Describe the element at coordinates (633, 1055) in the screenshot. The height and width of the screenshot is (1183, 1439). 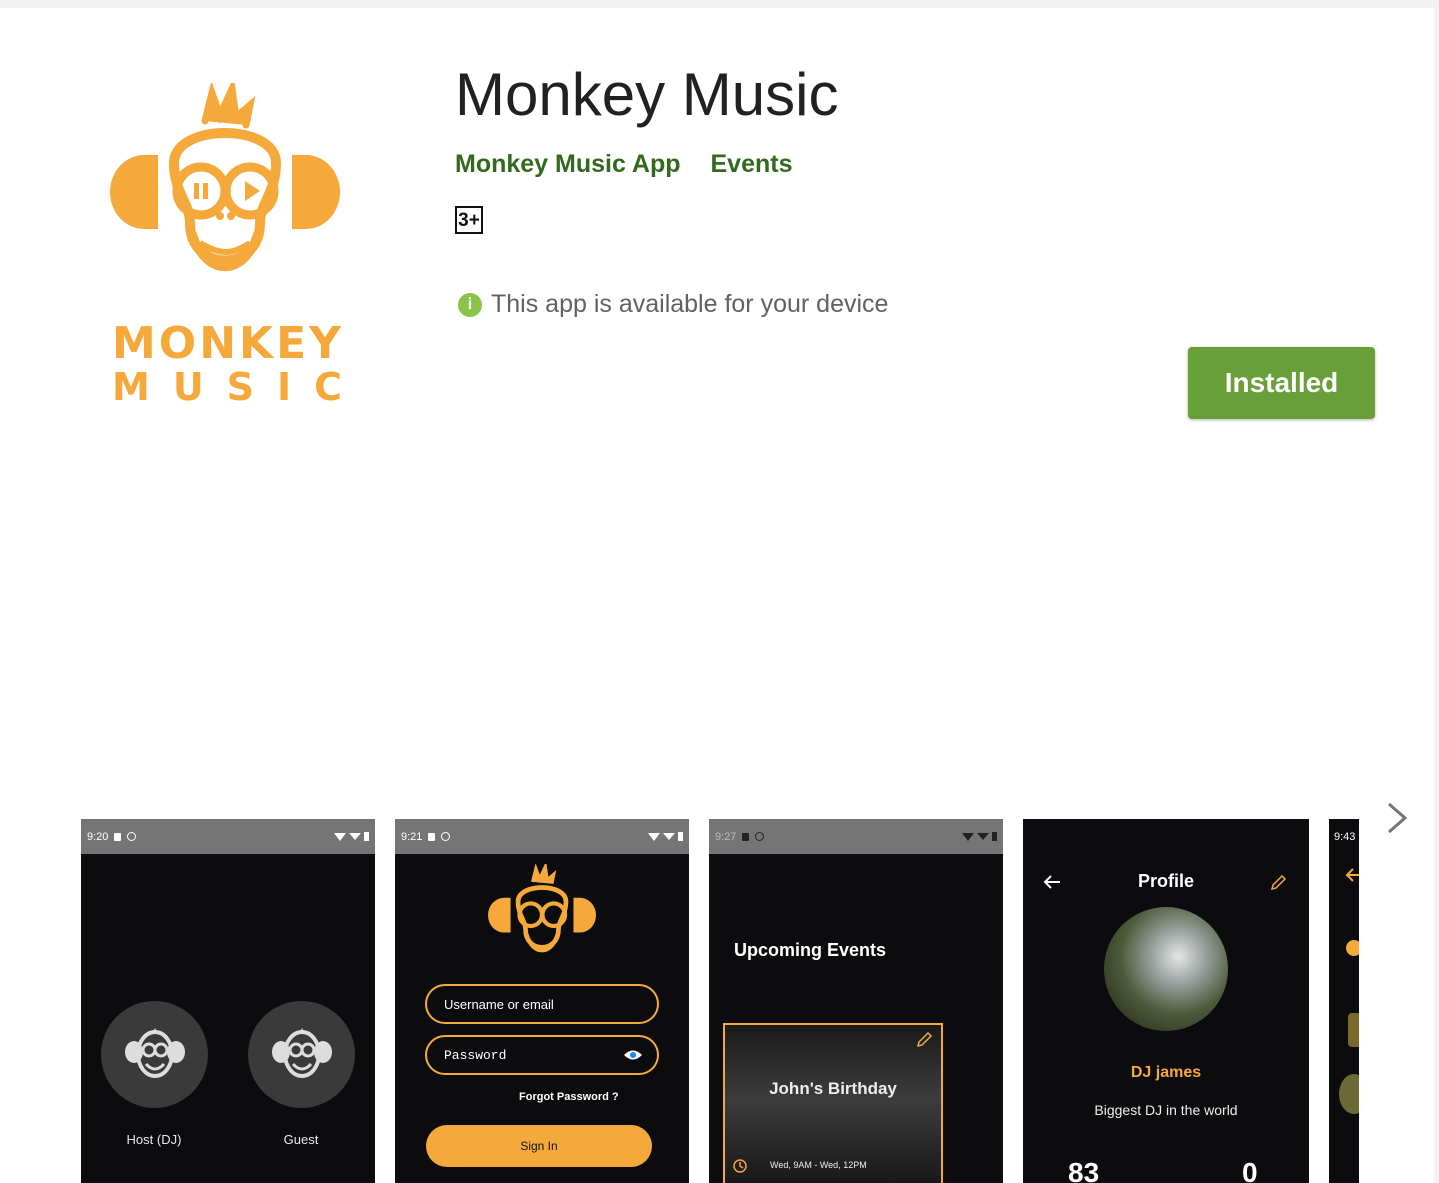
I see `eye-icon` at that location.